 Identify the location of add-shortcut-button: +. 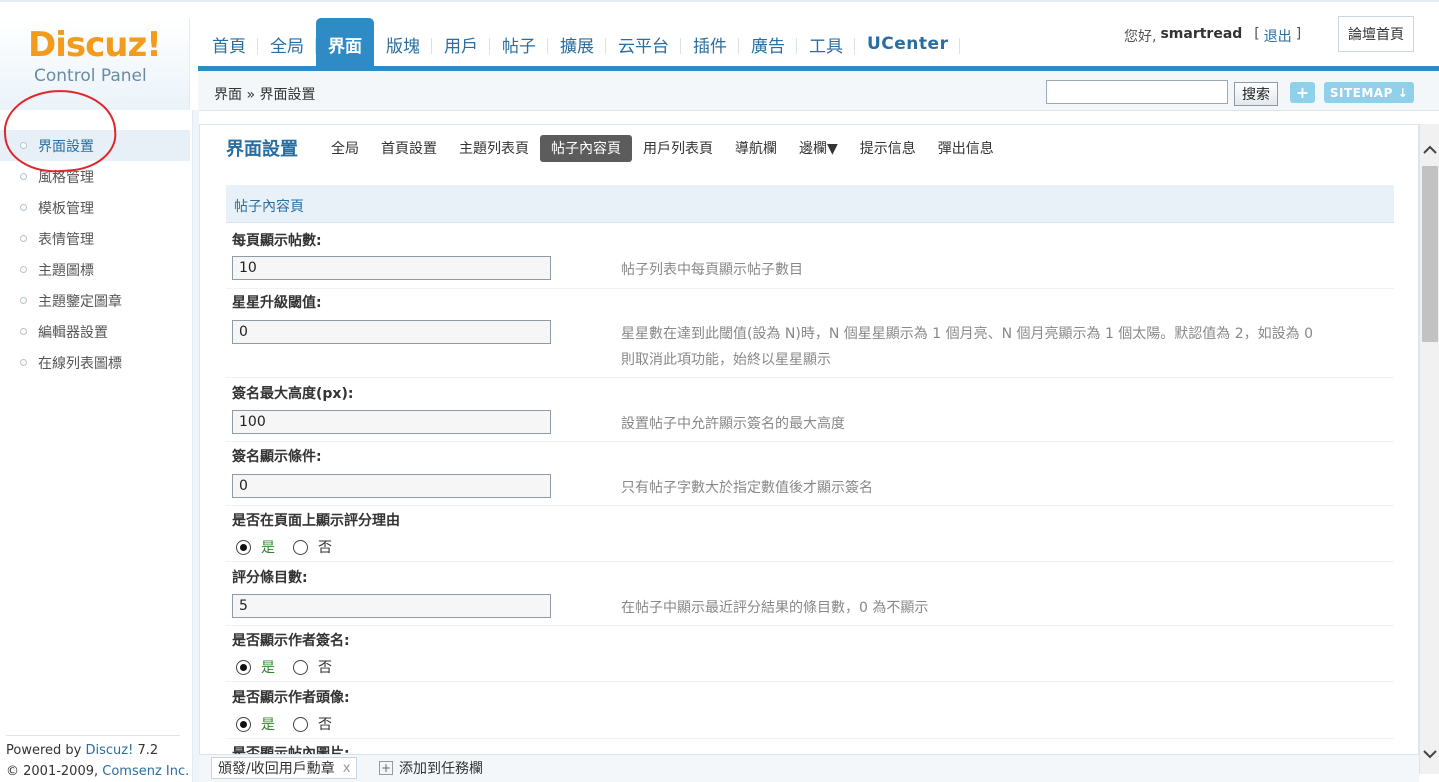
(1302, 92).